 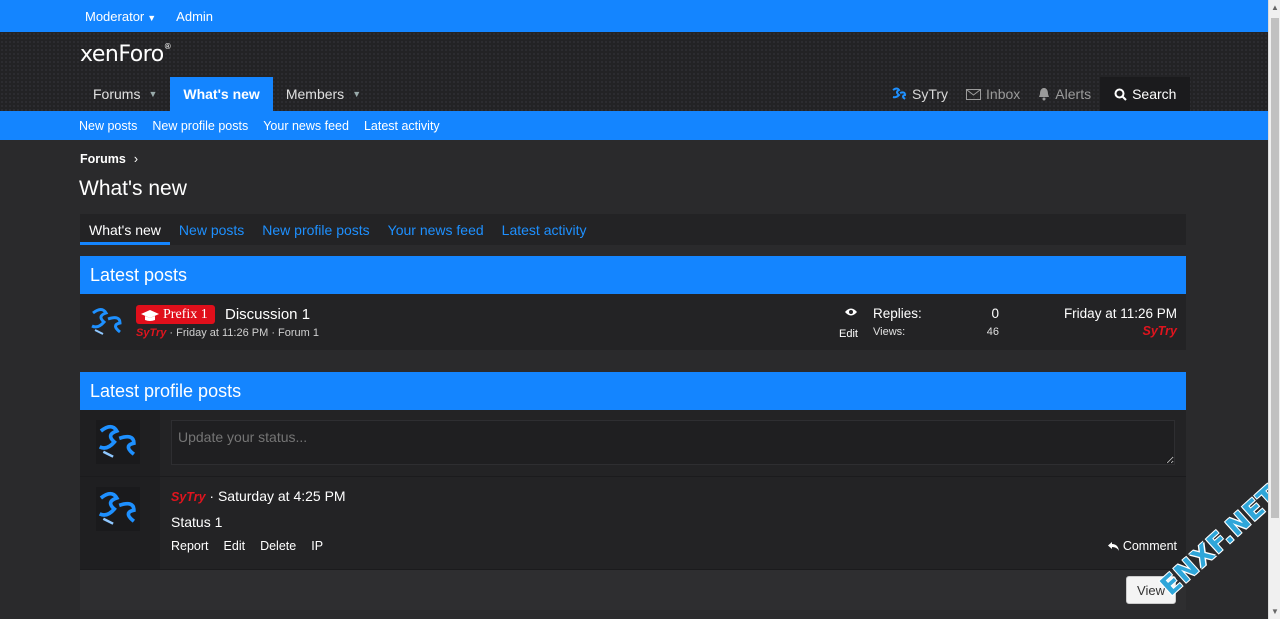 I want to click on report-link: Report, so click(x=190, y=546).